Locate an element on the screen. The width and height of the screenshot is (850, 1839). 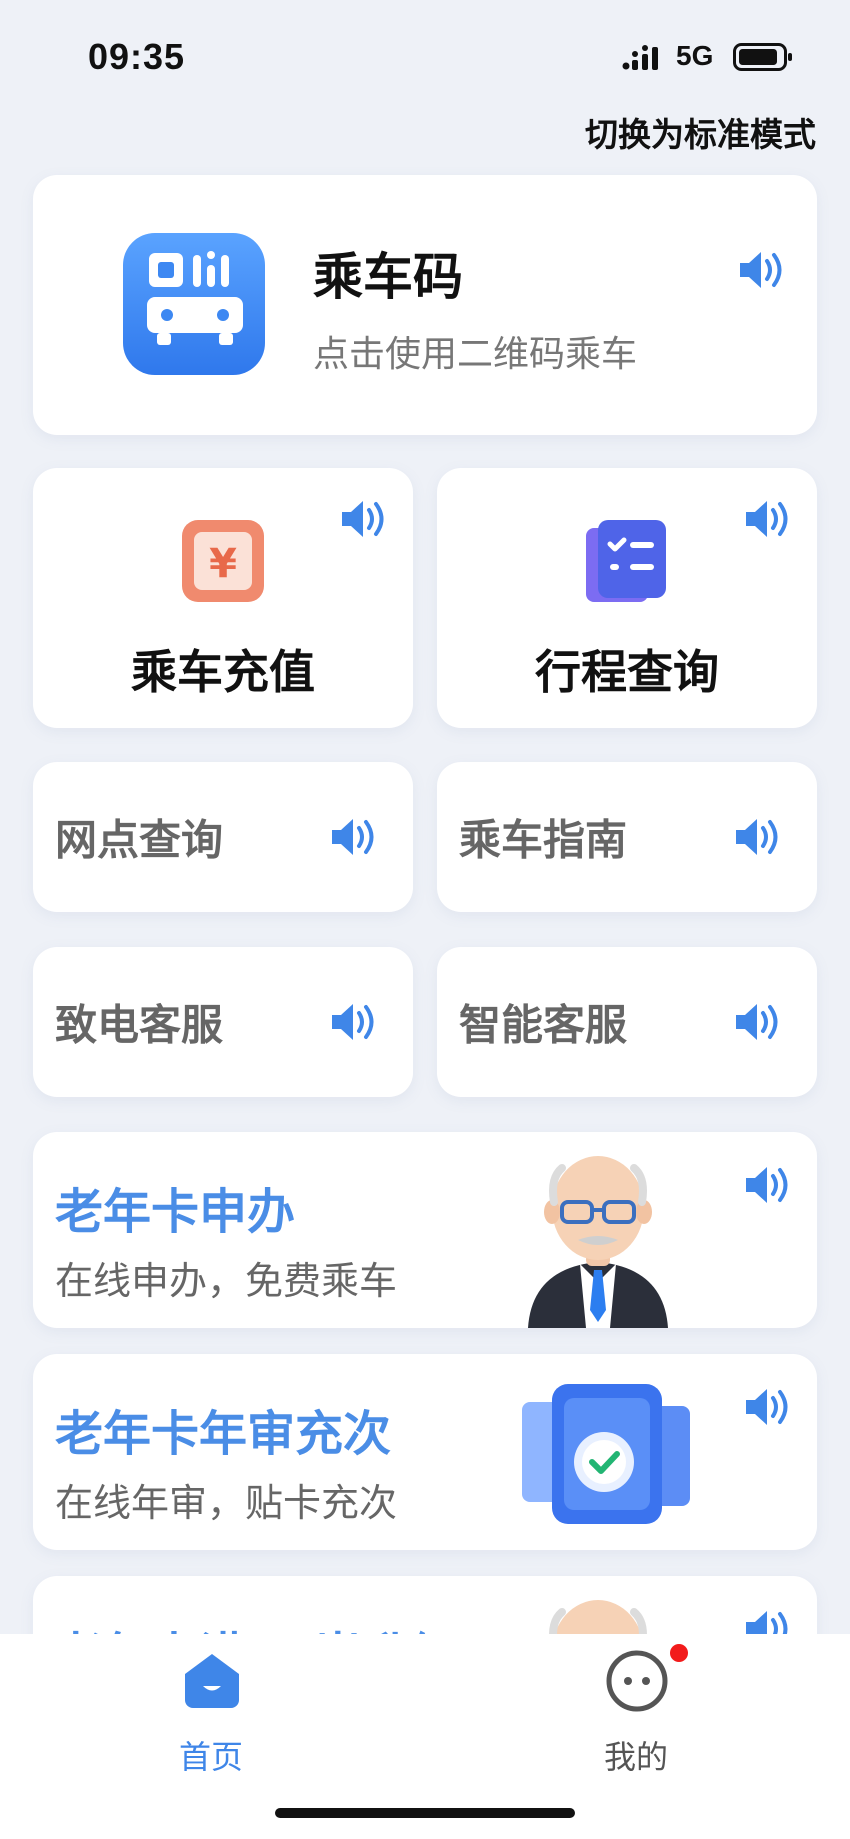
tile-recharge-label: 乘车充值 is located at coordinates (223, 672).